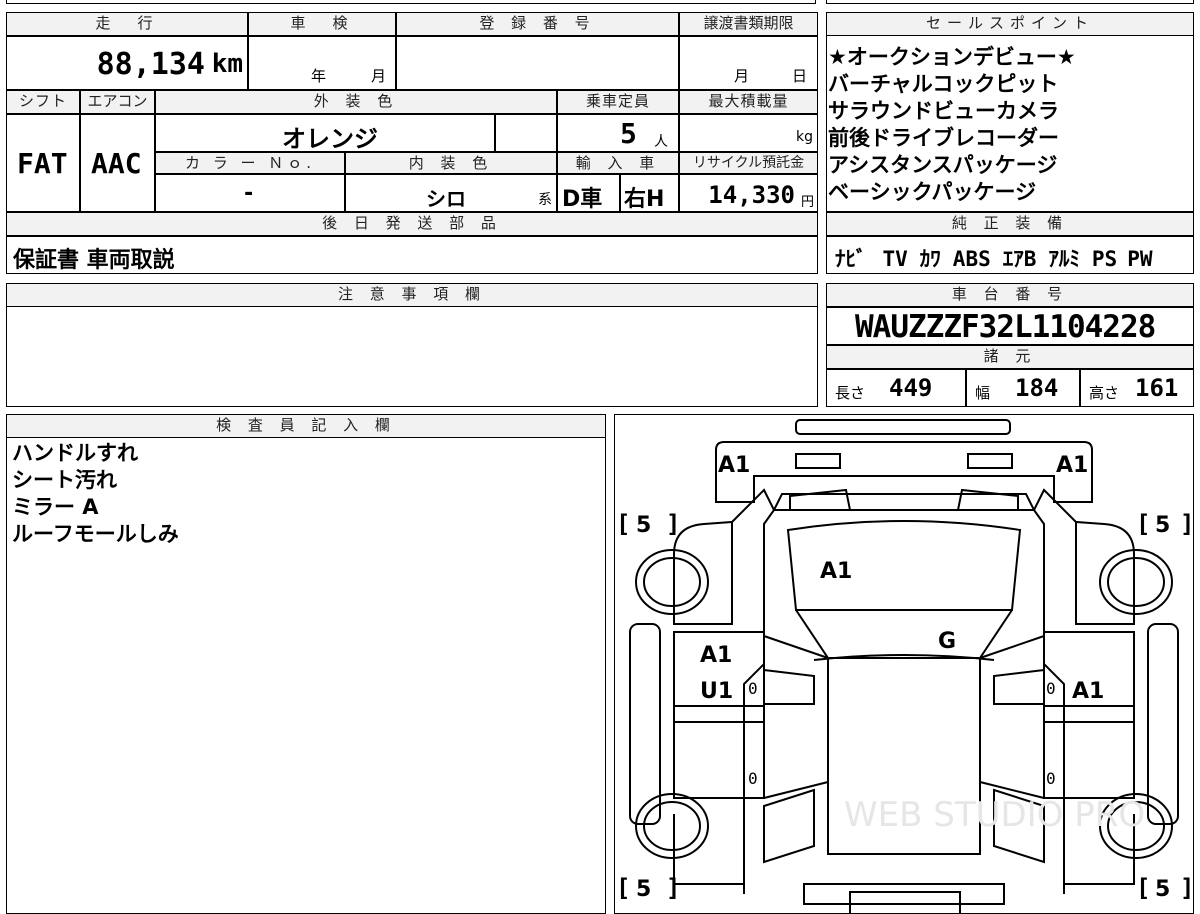 Image resolution: width=1200 pixels, height=914 pixels. What do you see at coordinates (227, 64) in the screenshot?
I see `mileage-unit: km` at bounding box center [227, 64].